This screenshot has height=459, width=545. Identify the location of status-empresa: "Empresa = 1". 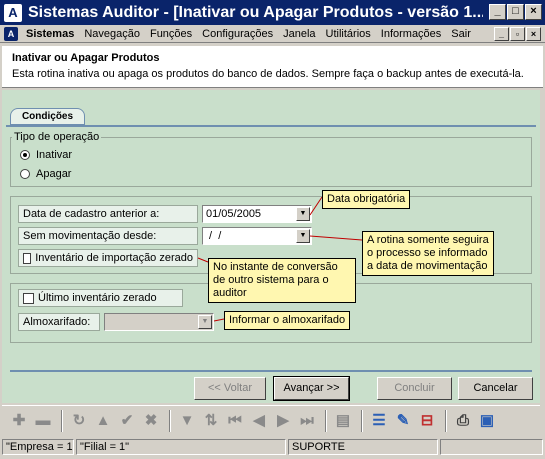
(38, 447).